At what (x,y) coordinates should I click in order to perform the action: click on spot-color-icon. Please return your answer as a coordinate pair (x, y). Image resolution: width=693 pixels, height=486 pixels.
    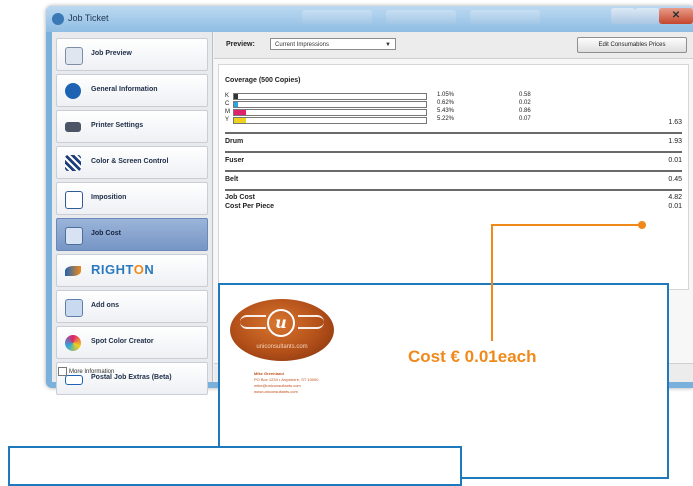
    Looking at the image, I should click on (73, 343).